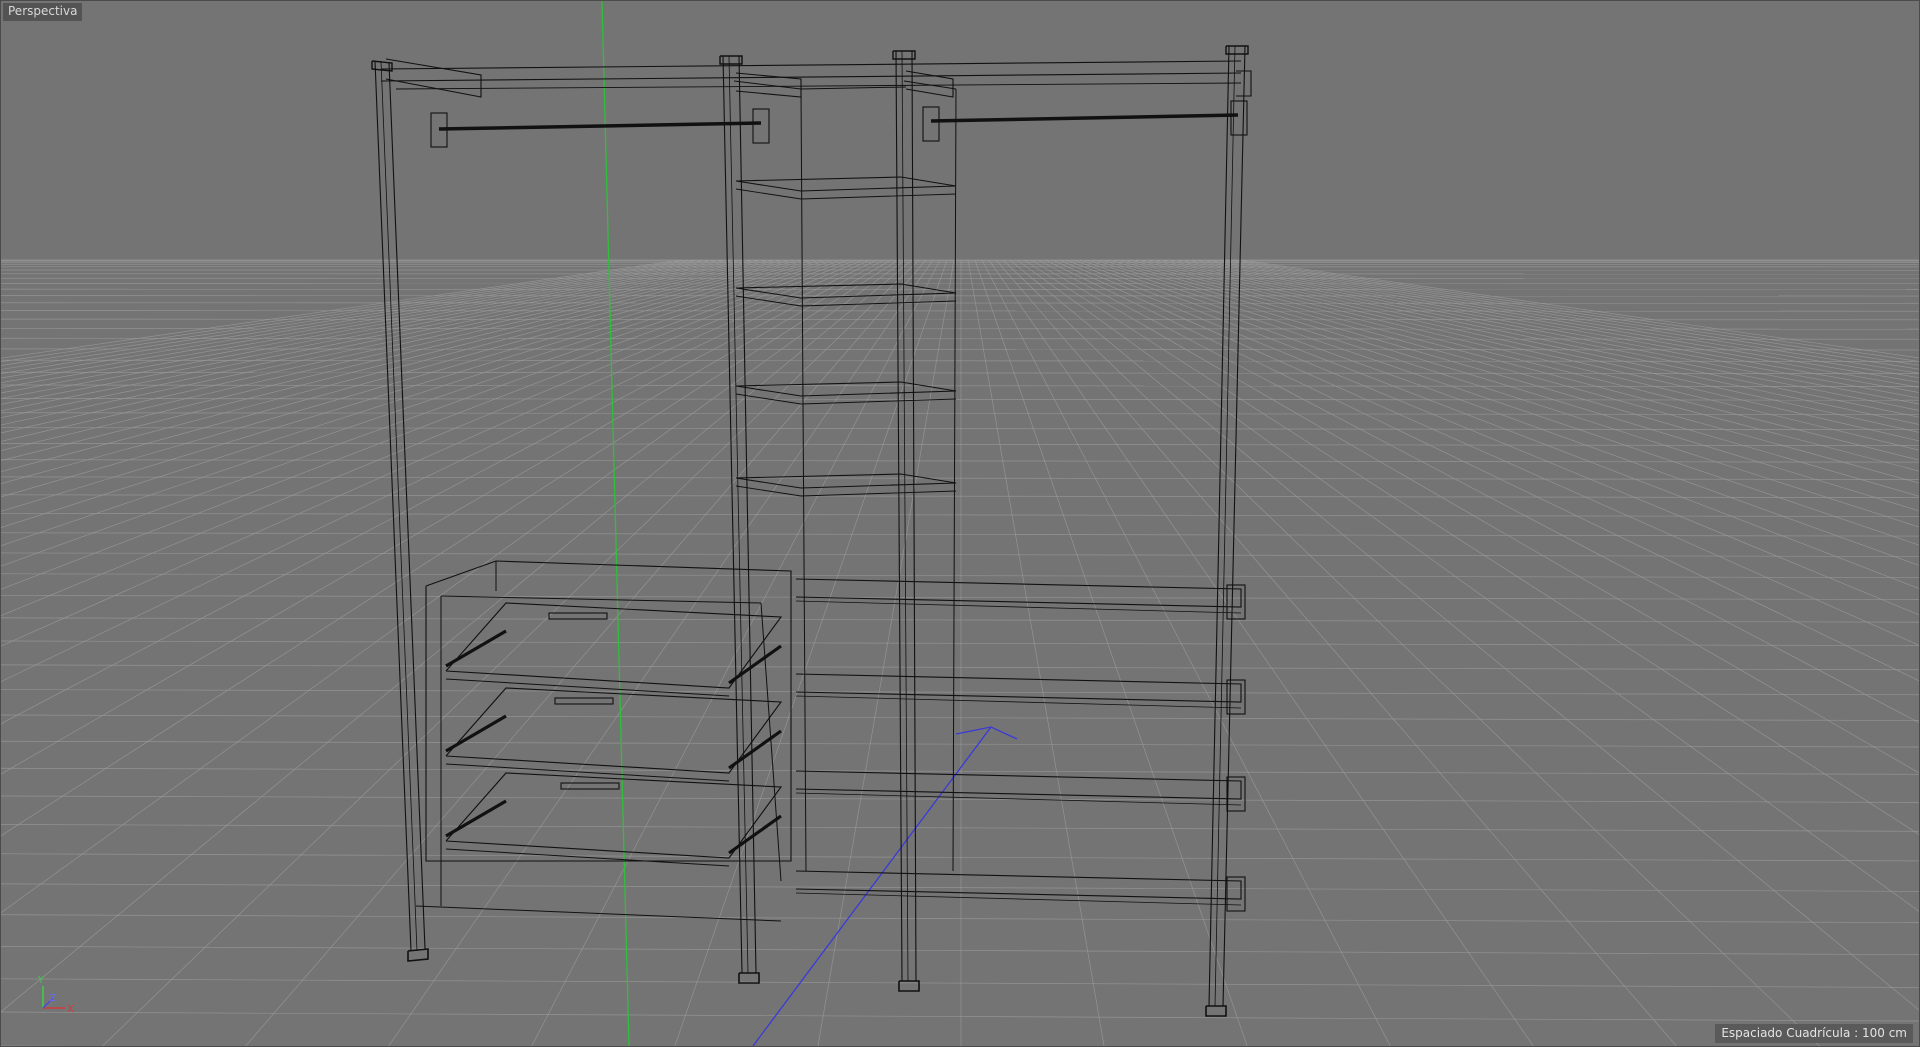 The height and width of the screenshot is (1047, 1920). What do you see at coordinates (70, 1009) in the screenshot?
I see `gizmo-x-label: X` at bounding box center [70, 1009].